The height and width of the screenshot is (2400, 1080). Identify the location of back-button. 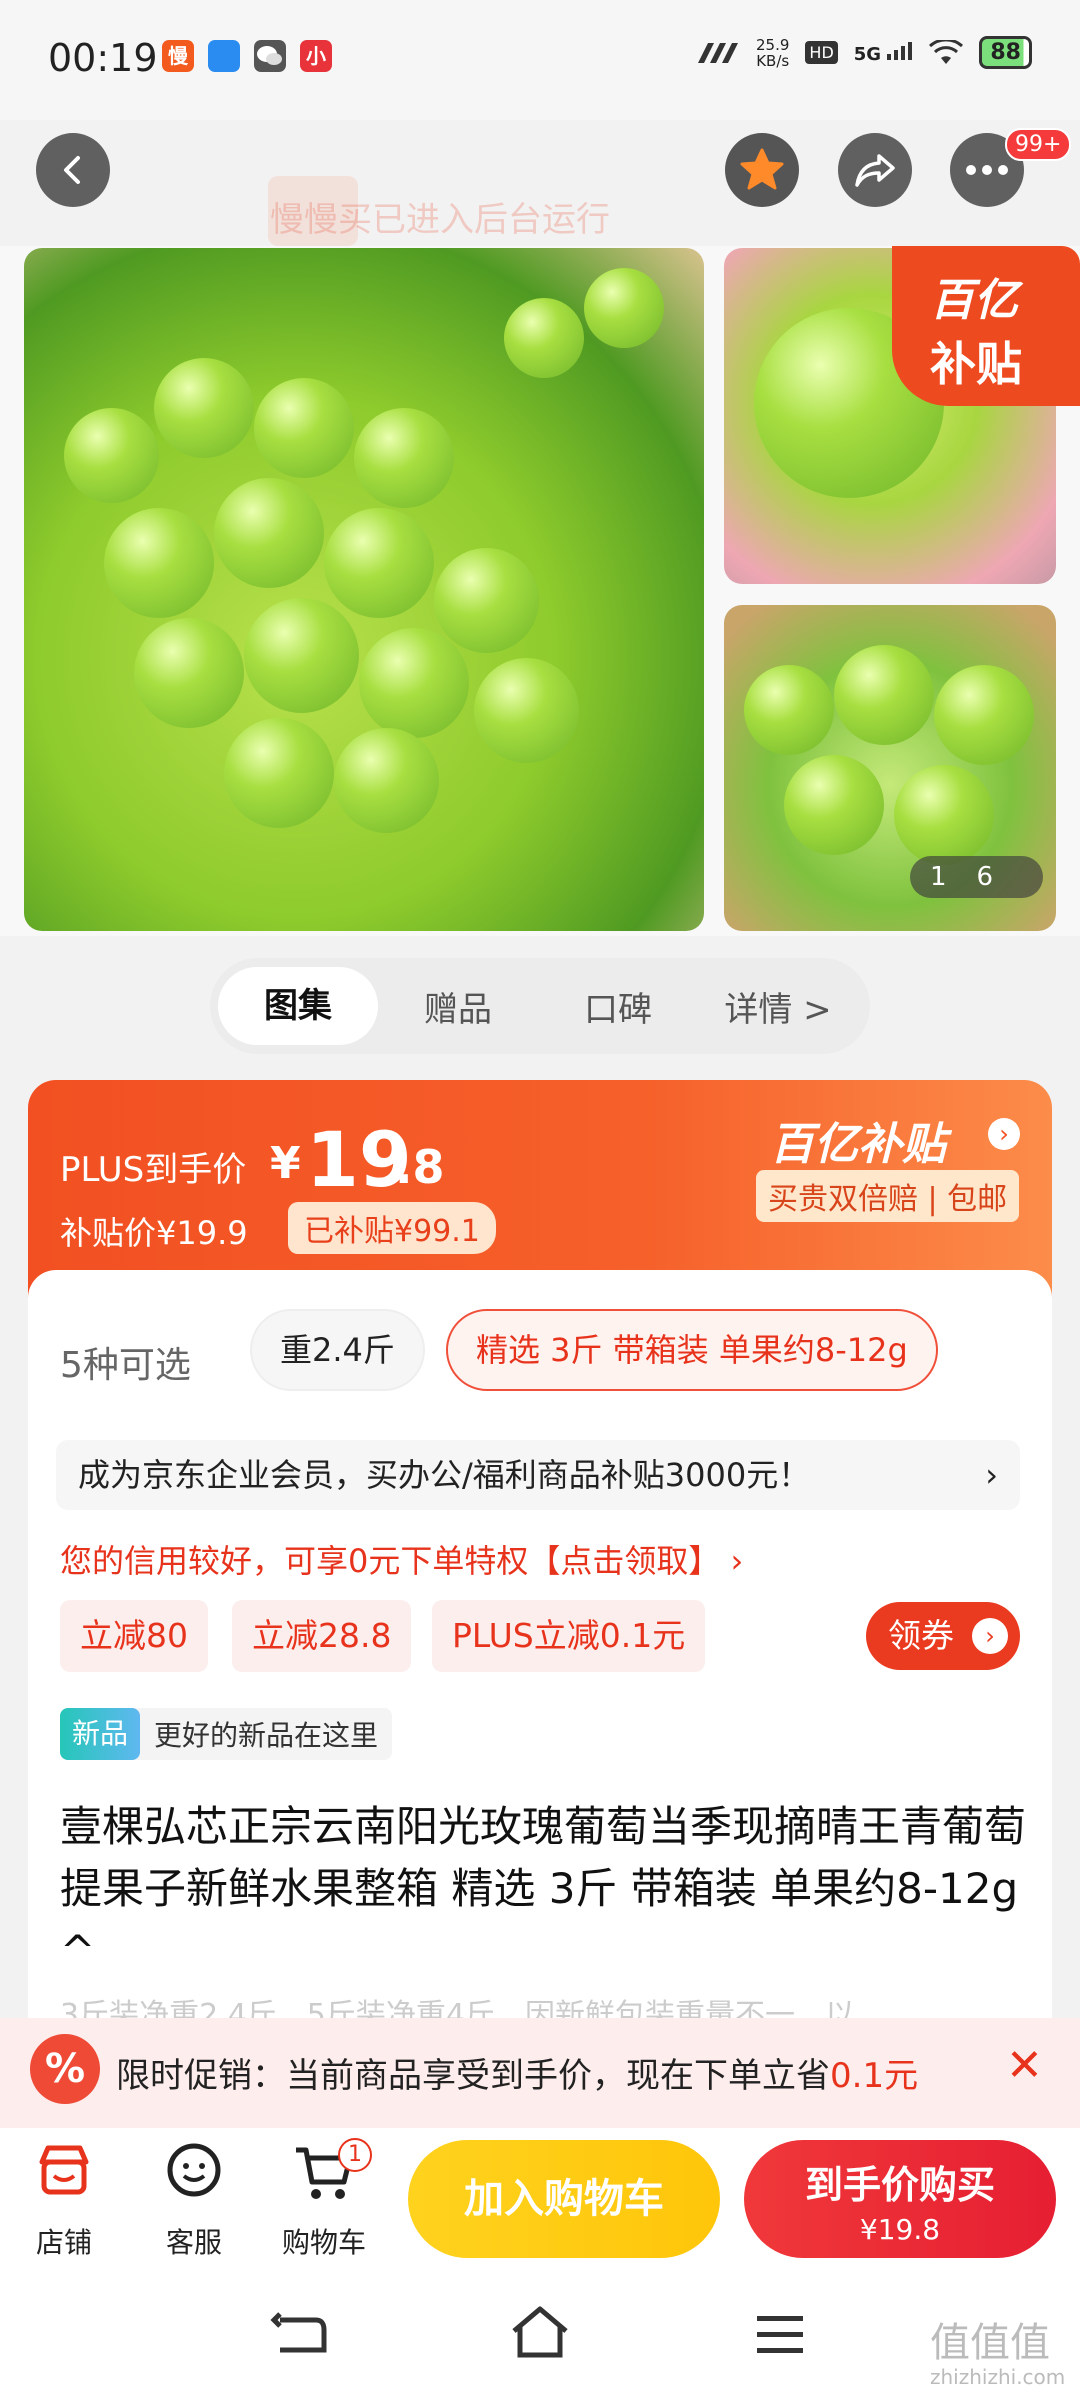
(73, 170).